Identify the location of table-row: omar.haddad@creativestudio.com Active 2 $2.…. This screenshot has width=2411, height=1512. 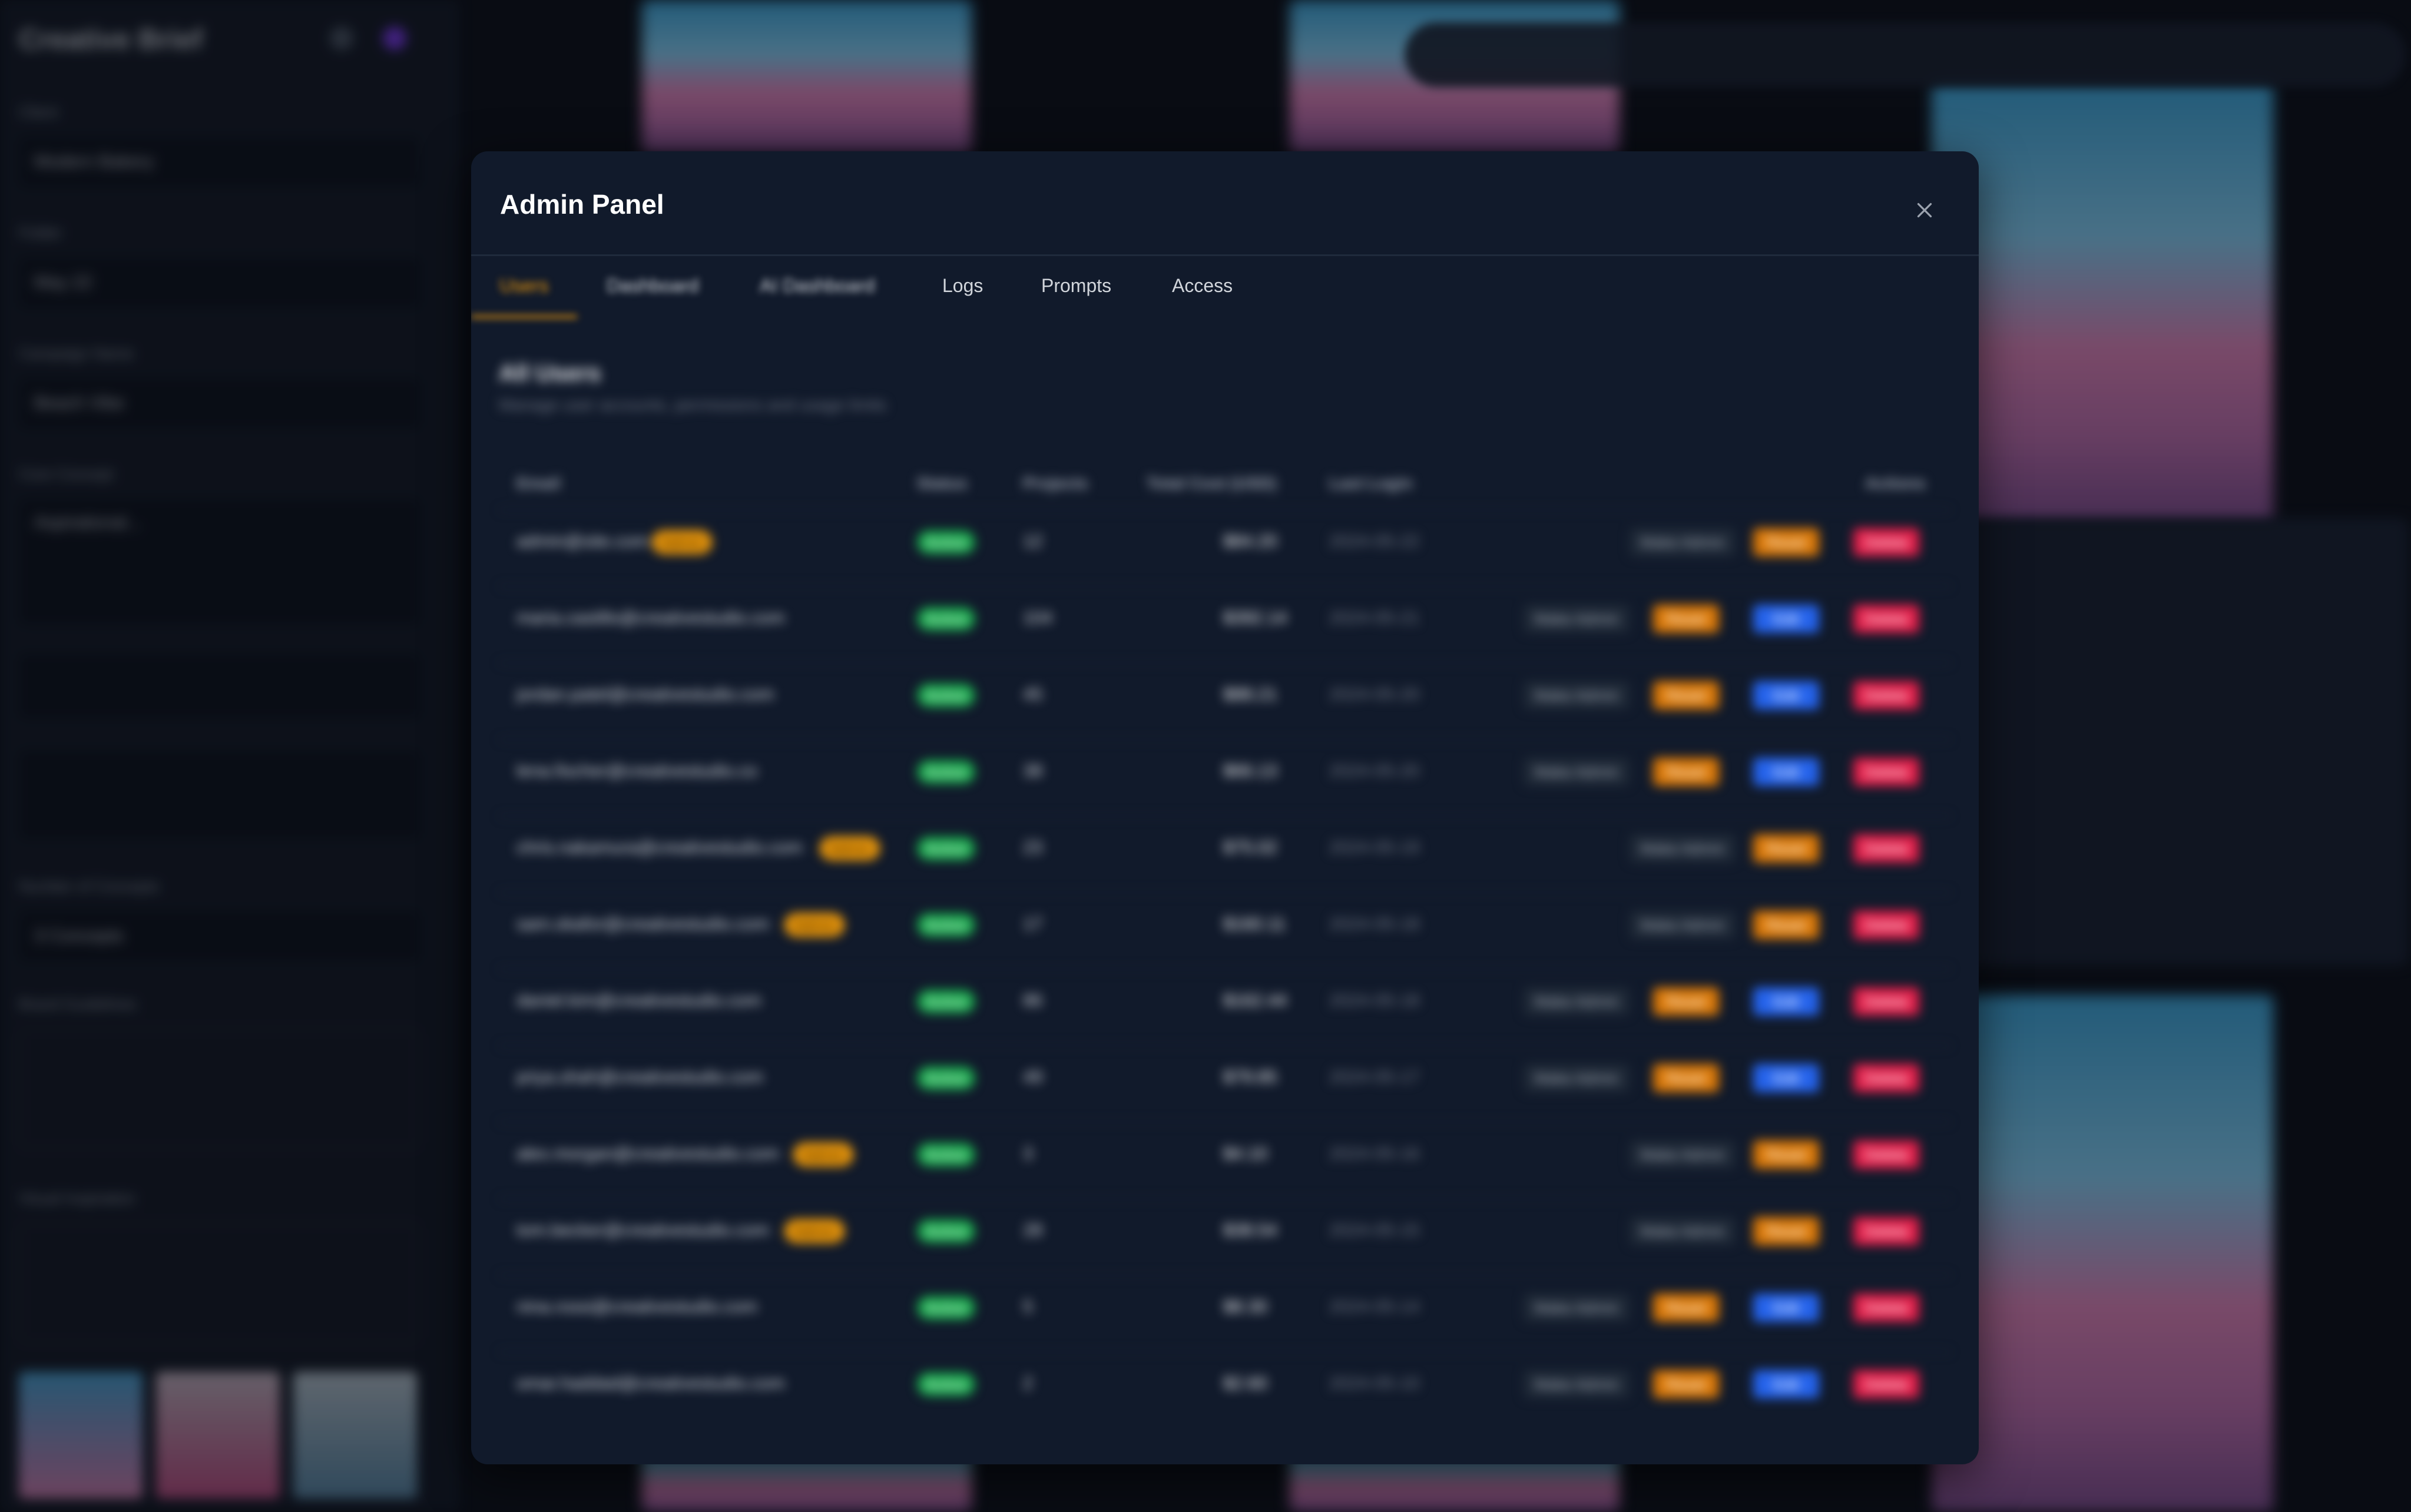
(1225, 1387).